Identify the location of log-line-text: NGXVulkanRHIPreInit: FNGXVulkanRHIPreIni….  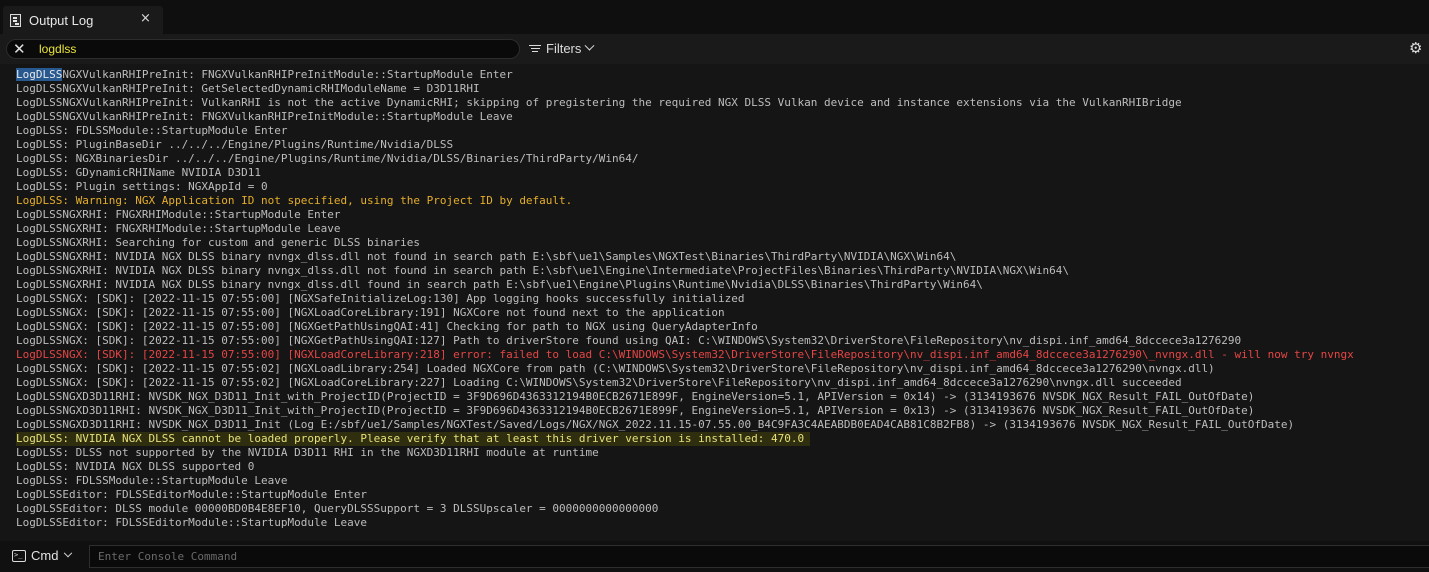
(287, 74).